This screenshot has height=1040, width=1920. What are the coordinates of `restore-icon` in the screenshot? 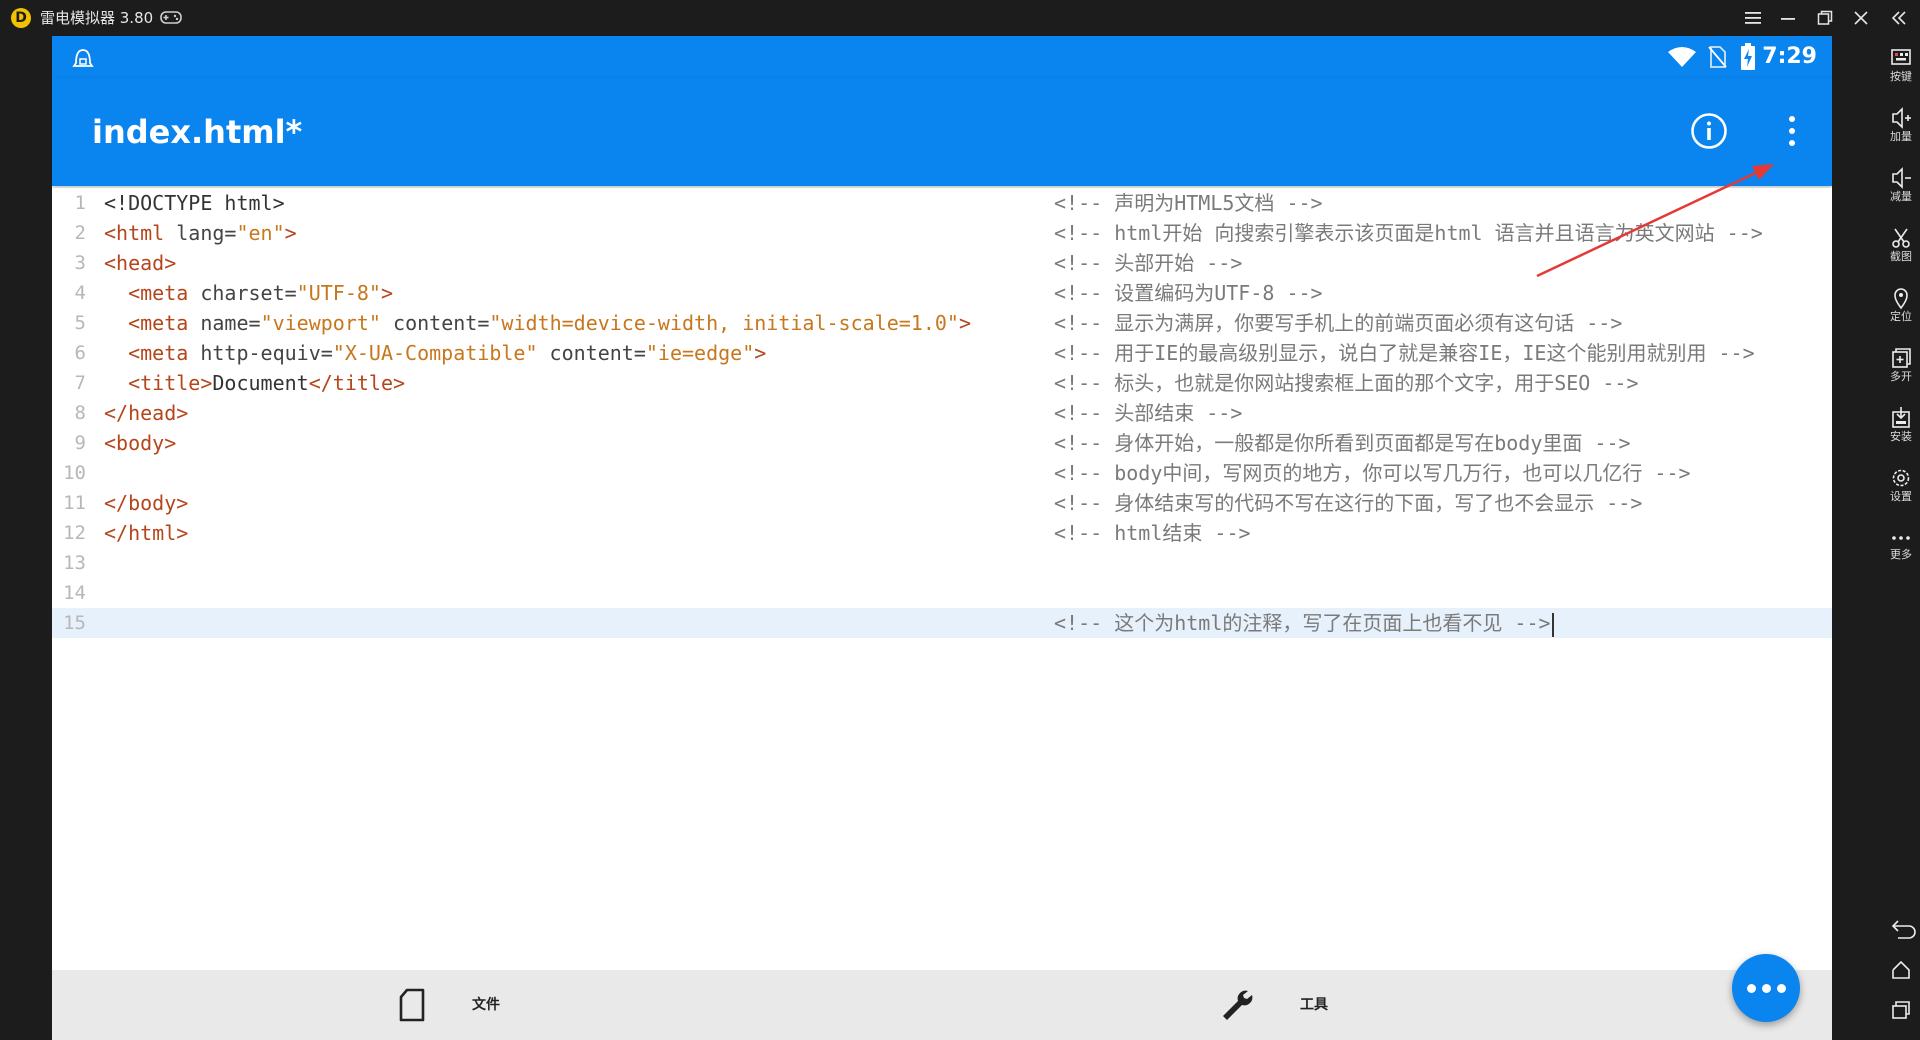 It's located at (1825, 18).